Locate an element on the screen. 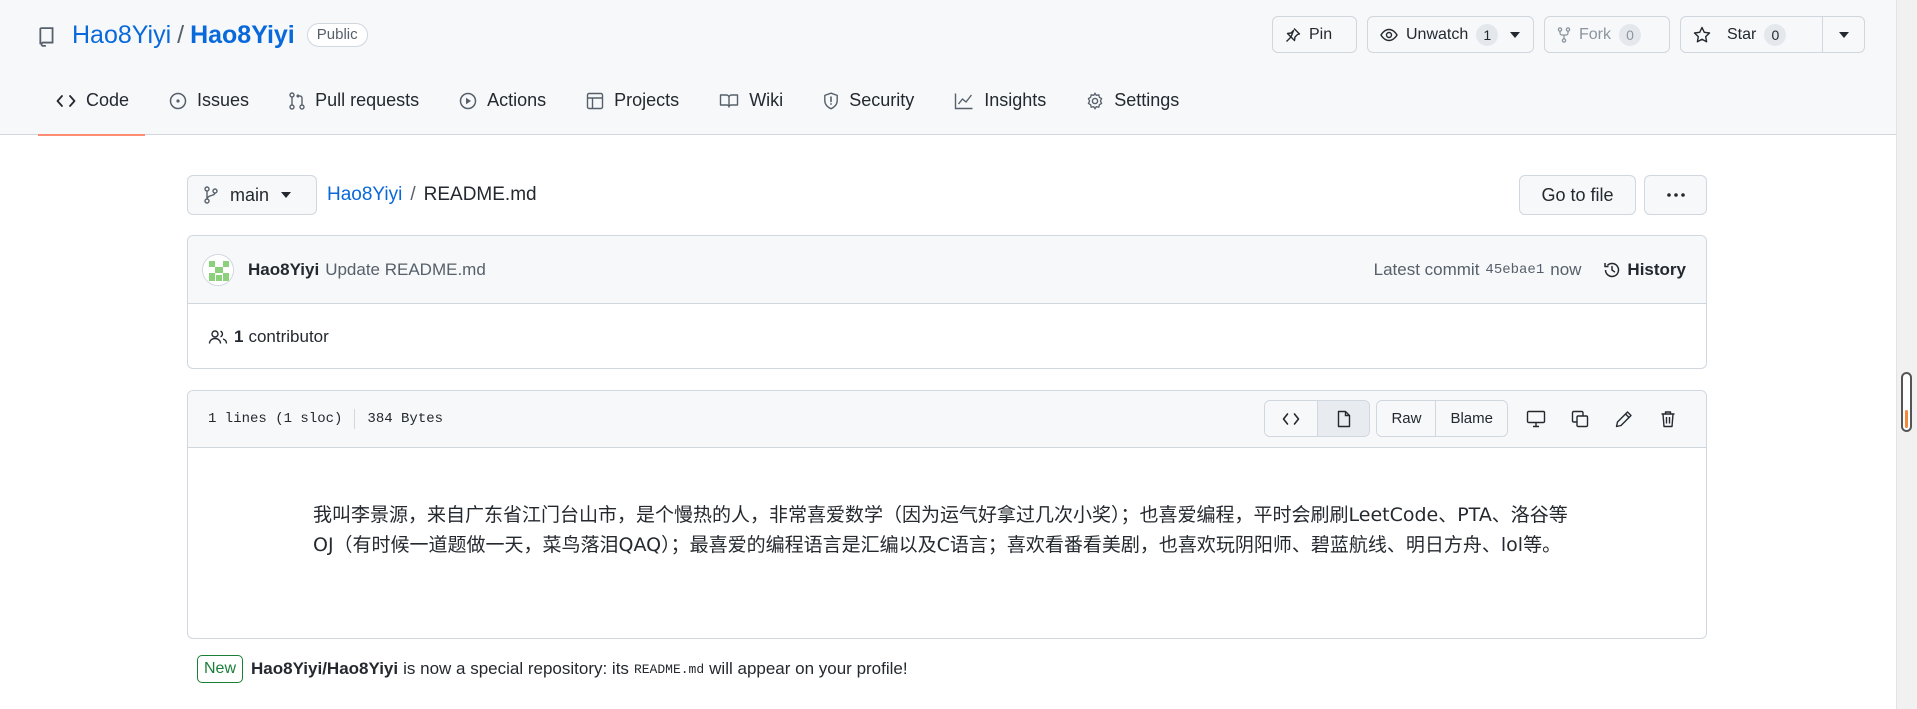 This screenshot has width=1917, height=709. latest-commit-label: Latest commit is located at coordinates (1426, 269).